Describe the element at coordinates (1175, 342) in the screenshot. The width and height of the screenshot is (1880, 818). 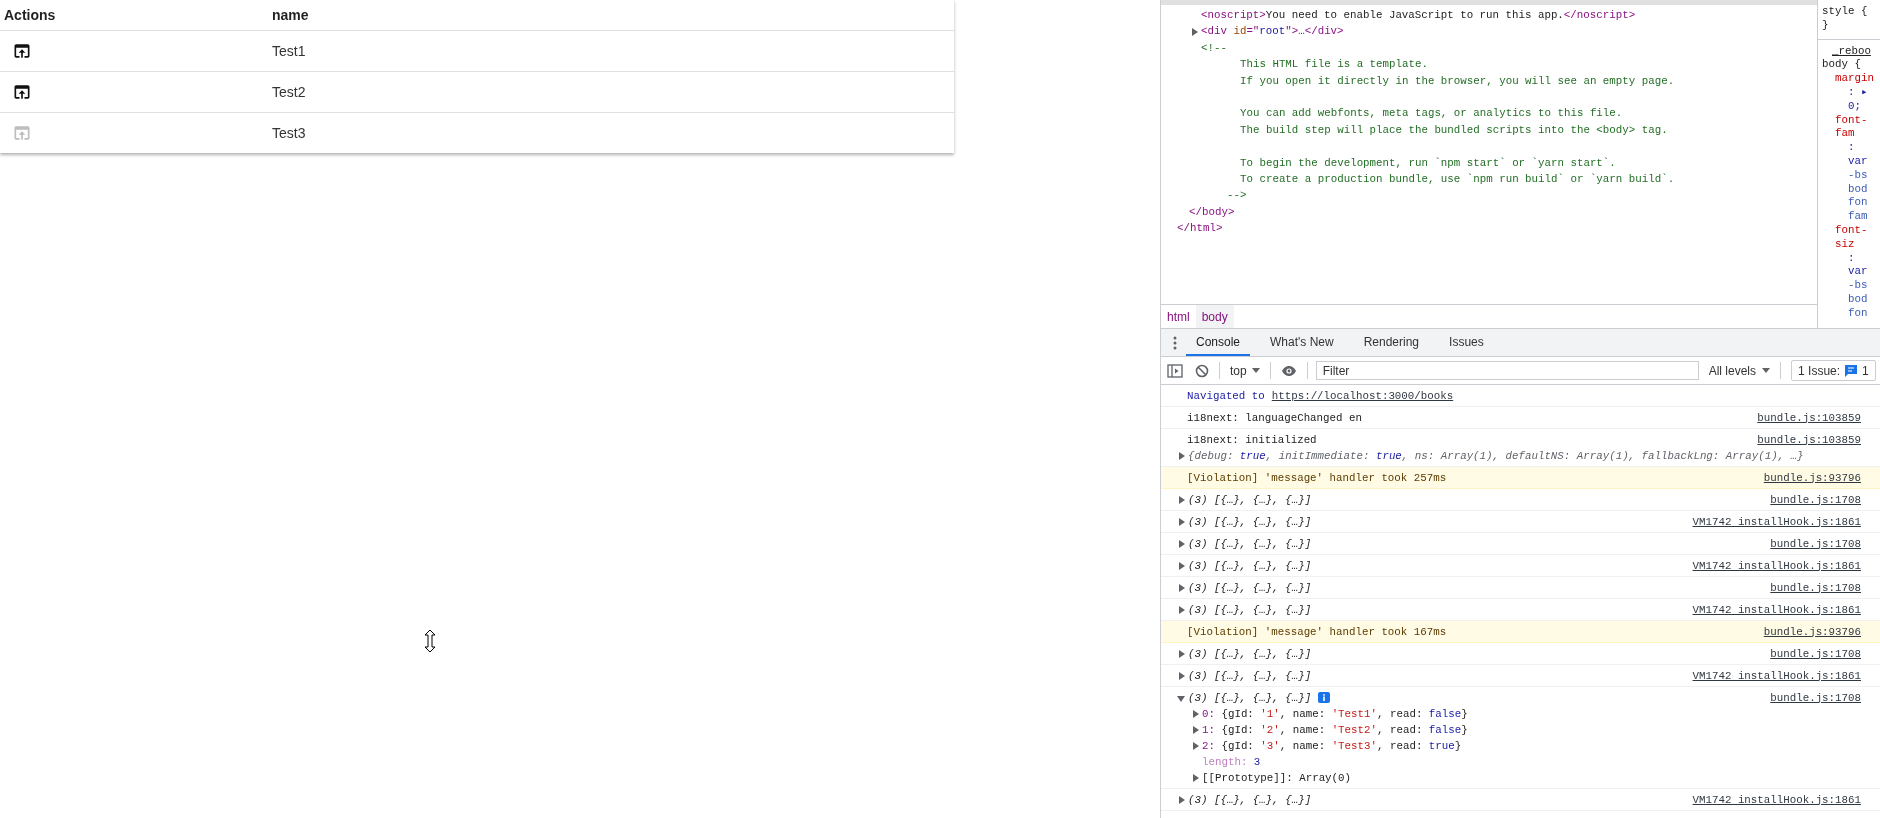
I see `more-menu-icon` at that location.